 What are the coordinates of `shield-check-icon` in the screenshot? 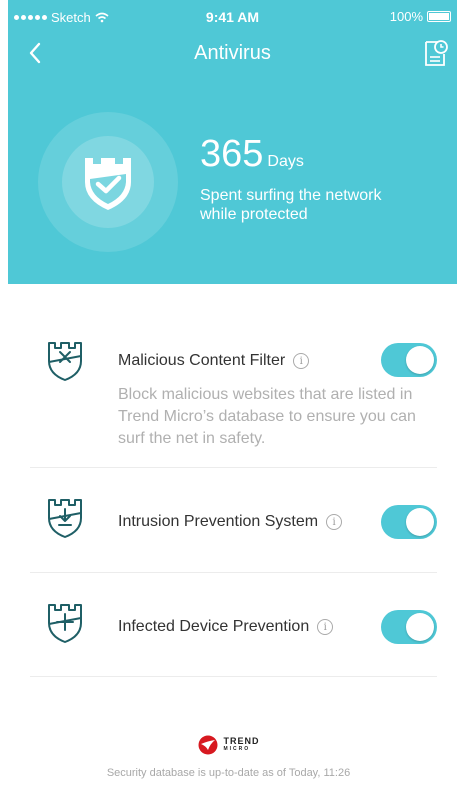 It's located at (108, 184).